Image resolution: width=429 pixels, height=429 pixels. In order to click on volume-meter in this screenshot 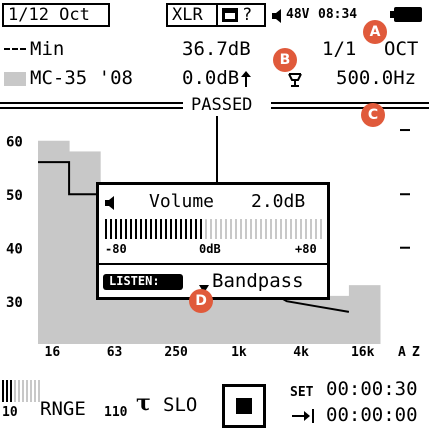, I will do `click(214, 229)`.